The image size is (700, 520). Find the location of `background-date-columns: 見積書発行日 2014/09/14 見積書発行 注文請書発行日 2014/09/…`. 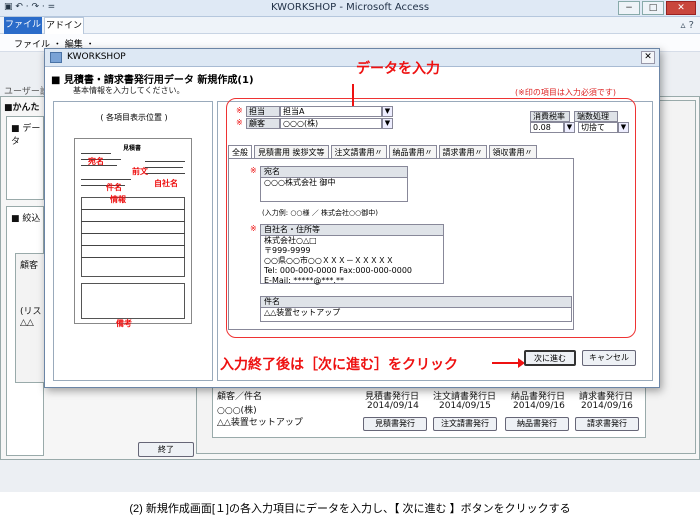

background-date-columns: 見積書発行日 2014/09/14 見積書発行 注文請書発行日 2014/09/… is located at coordinates (503, 412).